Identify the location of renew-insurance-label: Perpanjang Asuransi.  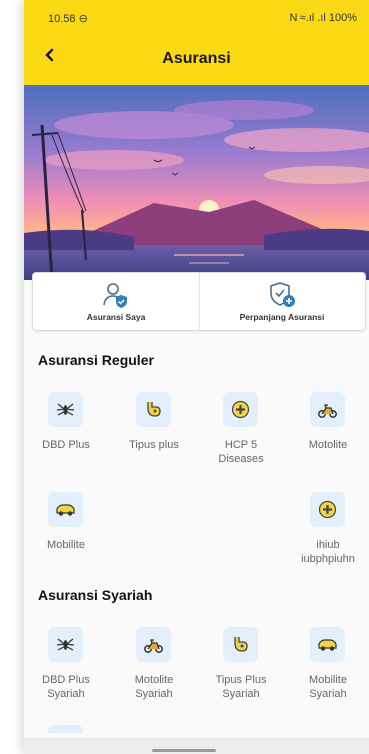
(282, 317).